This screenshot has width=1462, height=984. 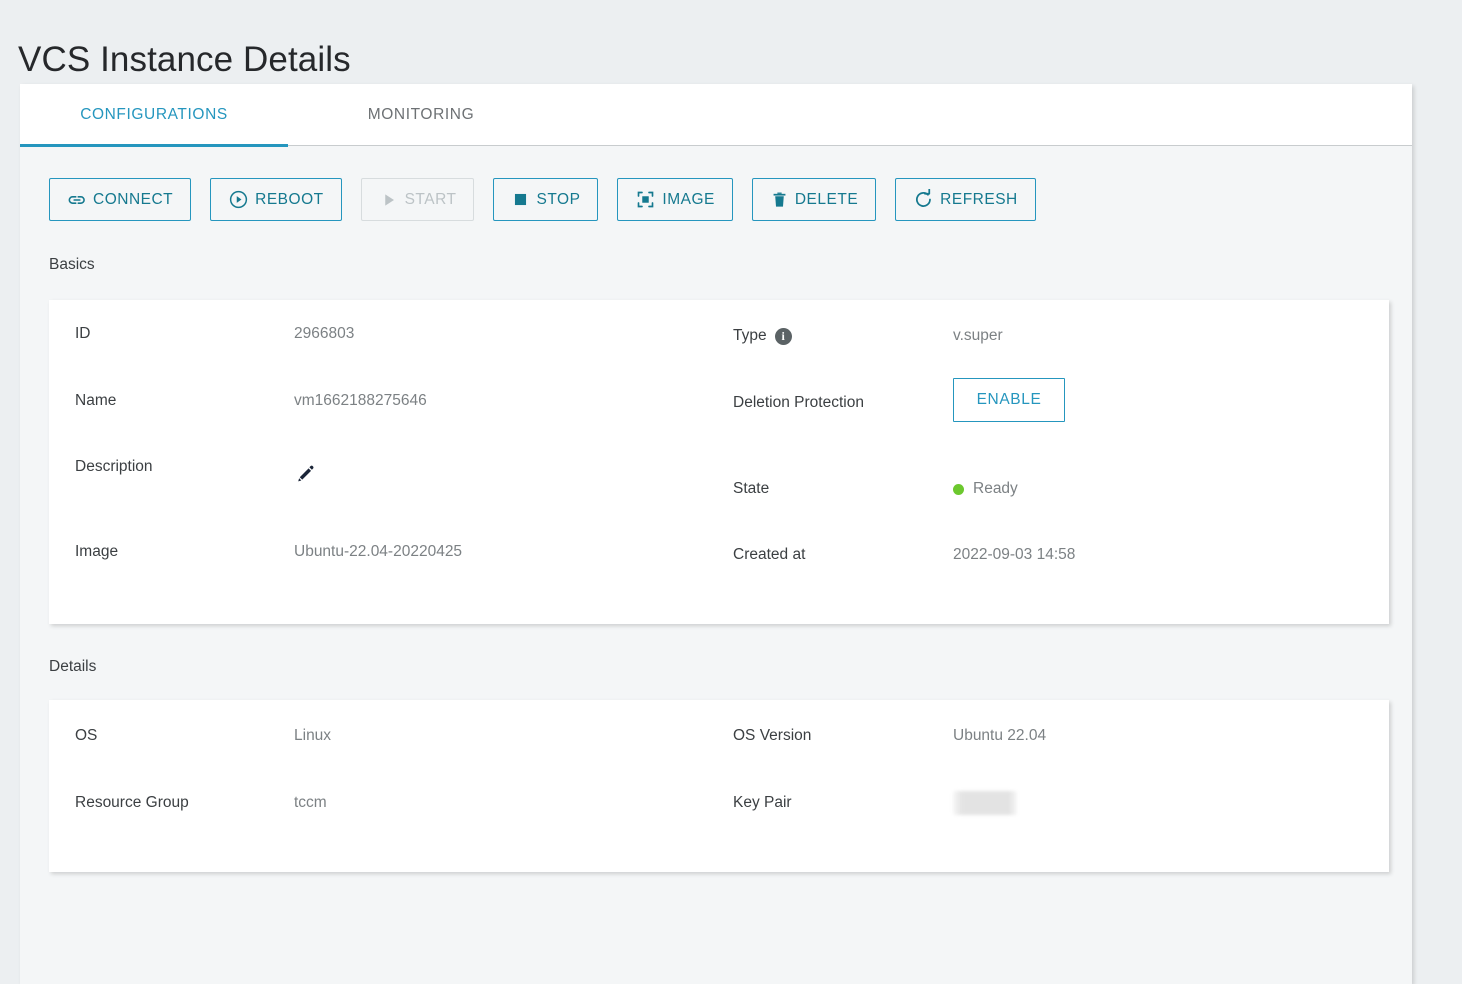 I want to click on connect-button: CONNECT, so click(x=120, y=199).